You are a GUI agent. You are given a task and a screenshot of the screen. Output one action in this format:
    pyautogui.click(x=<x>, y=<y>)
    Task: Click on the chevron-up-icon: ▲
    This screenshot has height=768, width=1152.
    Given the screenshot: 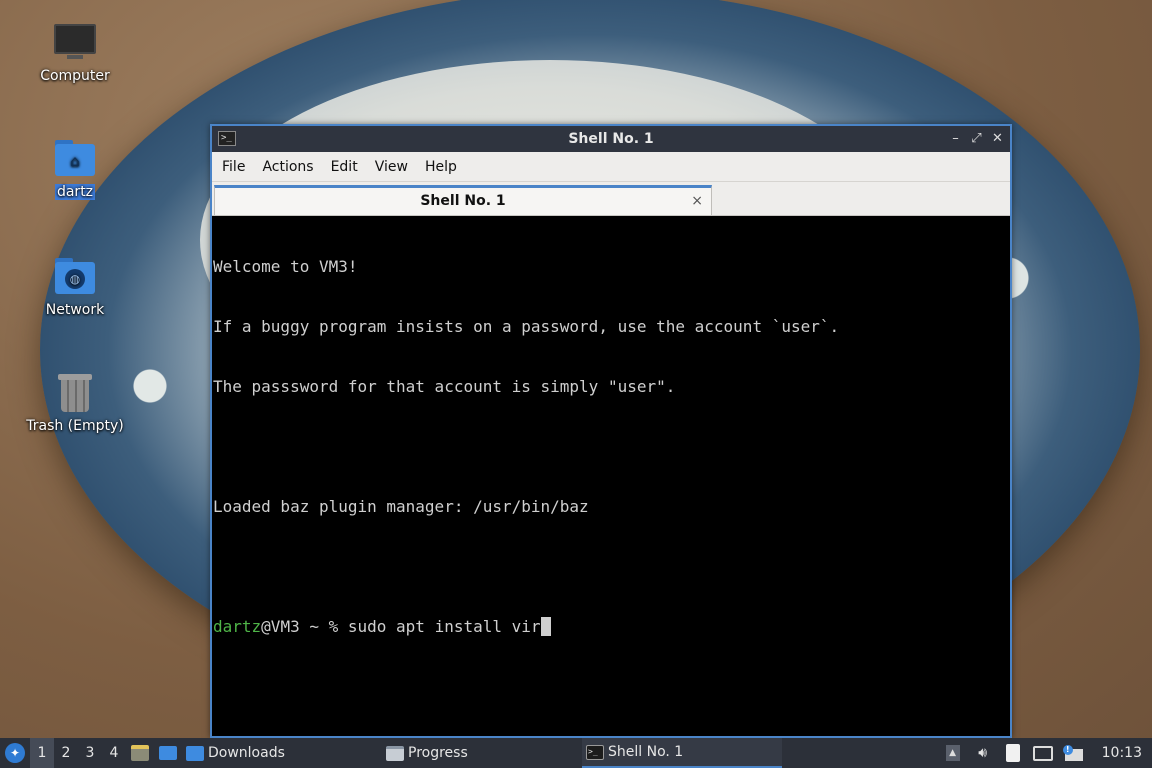 What is the action you would take?
    pyautogui.click(x=952, y=753)
    